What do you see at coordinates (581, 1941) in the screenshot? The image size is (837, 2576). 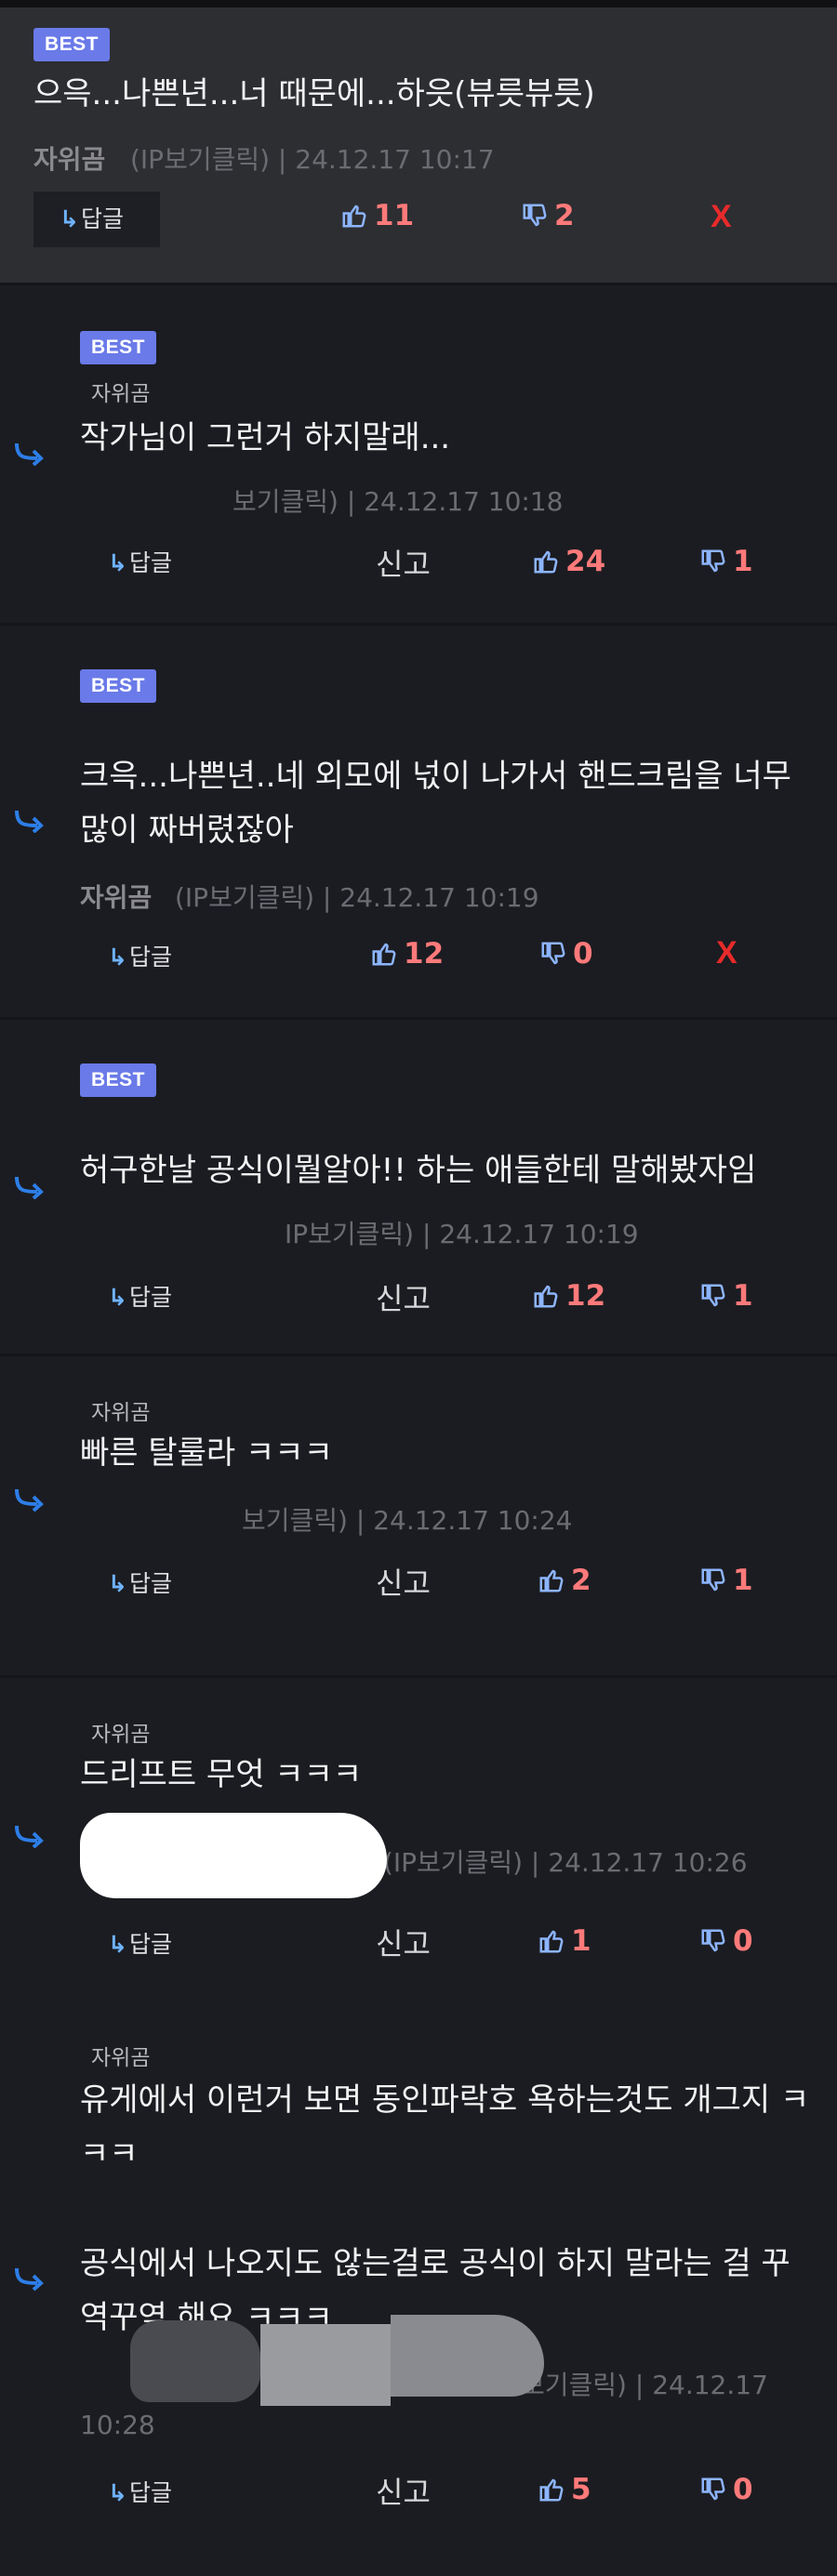 I see `upvote-count: 1` at bounding box center [581, 1941].